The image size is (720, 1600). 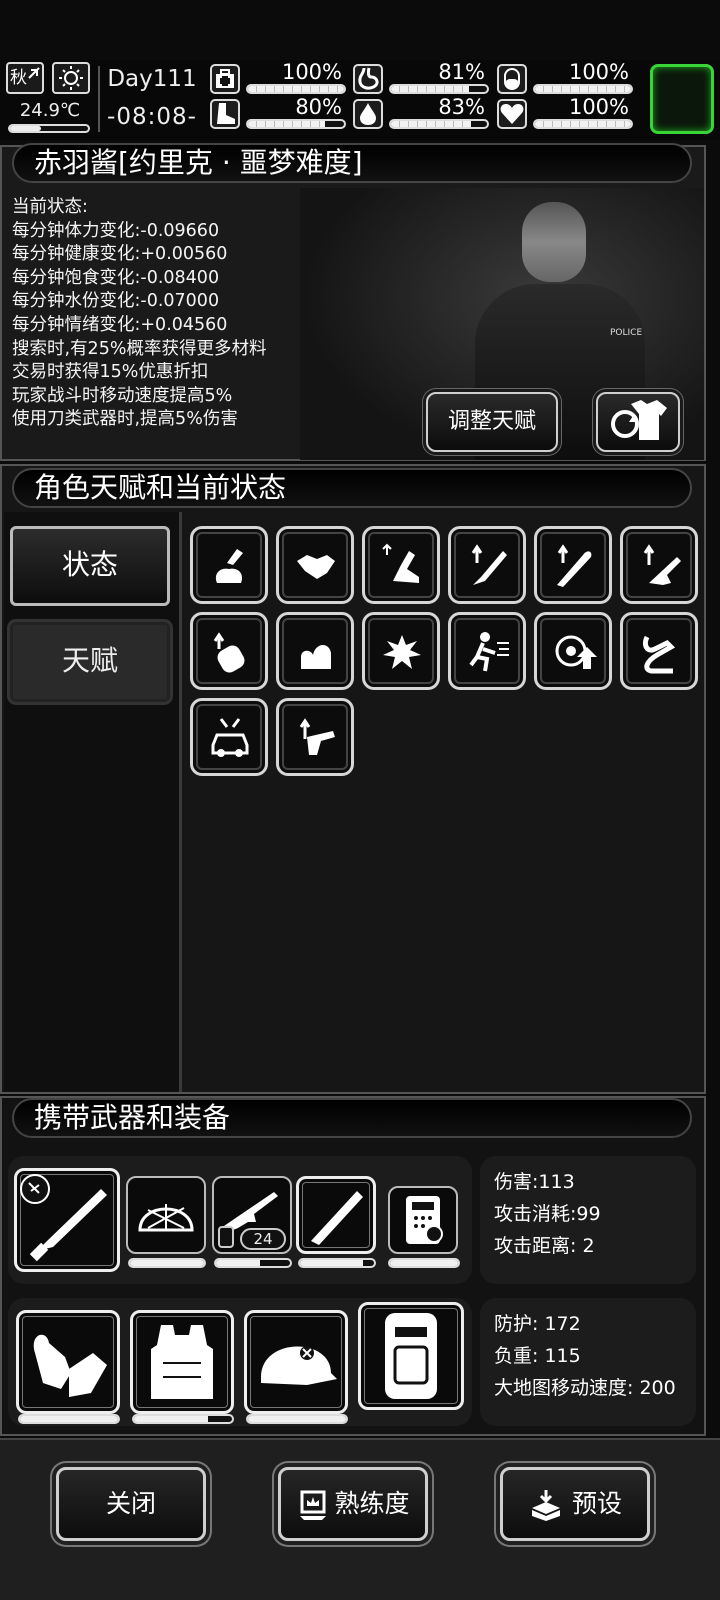 What do you see at coordinates (492, 422) in the screenshot?
I see `adjust-talent-button: 调整天赋` at bounding box center [492, 422].